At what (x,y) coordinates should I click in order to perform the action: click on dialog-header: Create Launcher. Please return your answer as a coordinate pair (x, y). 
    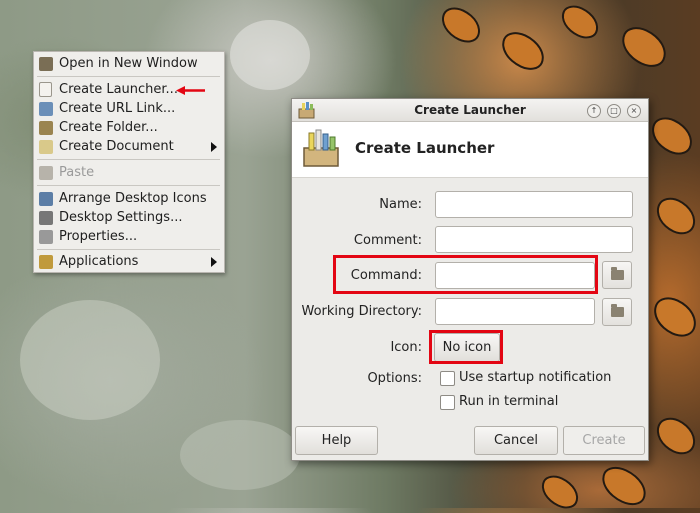
    Looking at the image, I should click on (470, 150).